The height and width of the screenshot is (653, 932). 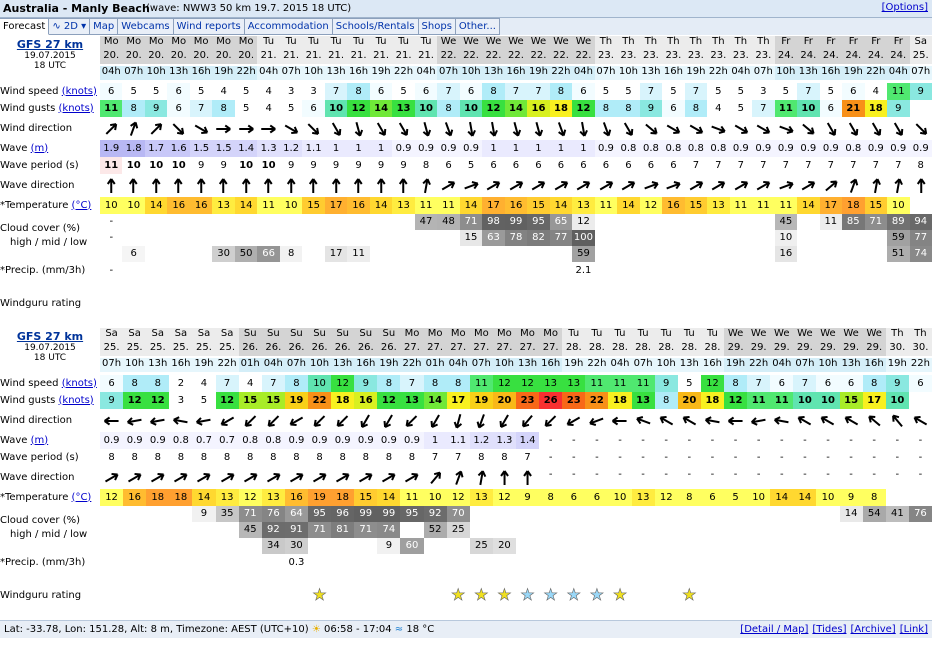 I want to click on wave-period-cell: 10, so click(x=246, y=165).